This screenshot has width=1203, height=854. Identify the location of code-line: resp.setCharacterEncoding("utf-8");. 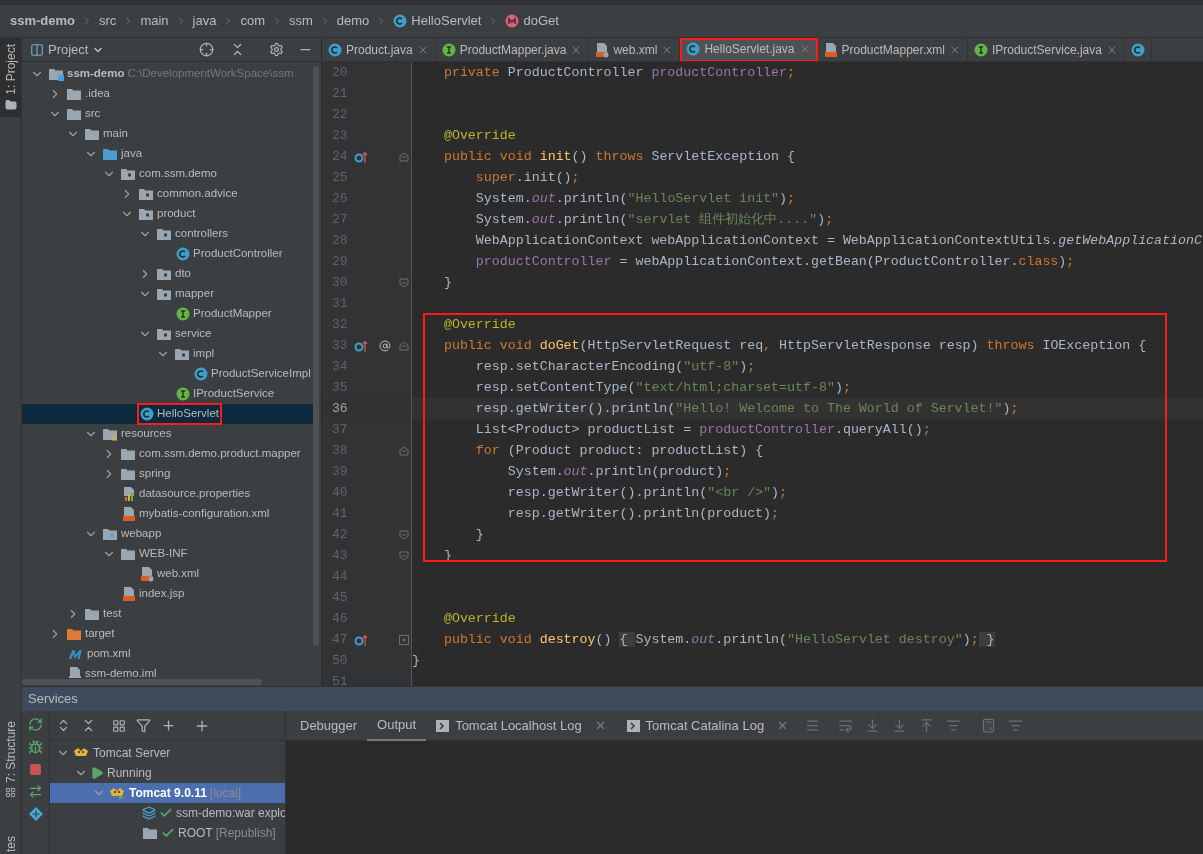
(615, 366).